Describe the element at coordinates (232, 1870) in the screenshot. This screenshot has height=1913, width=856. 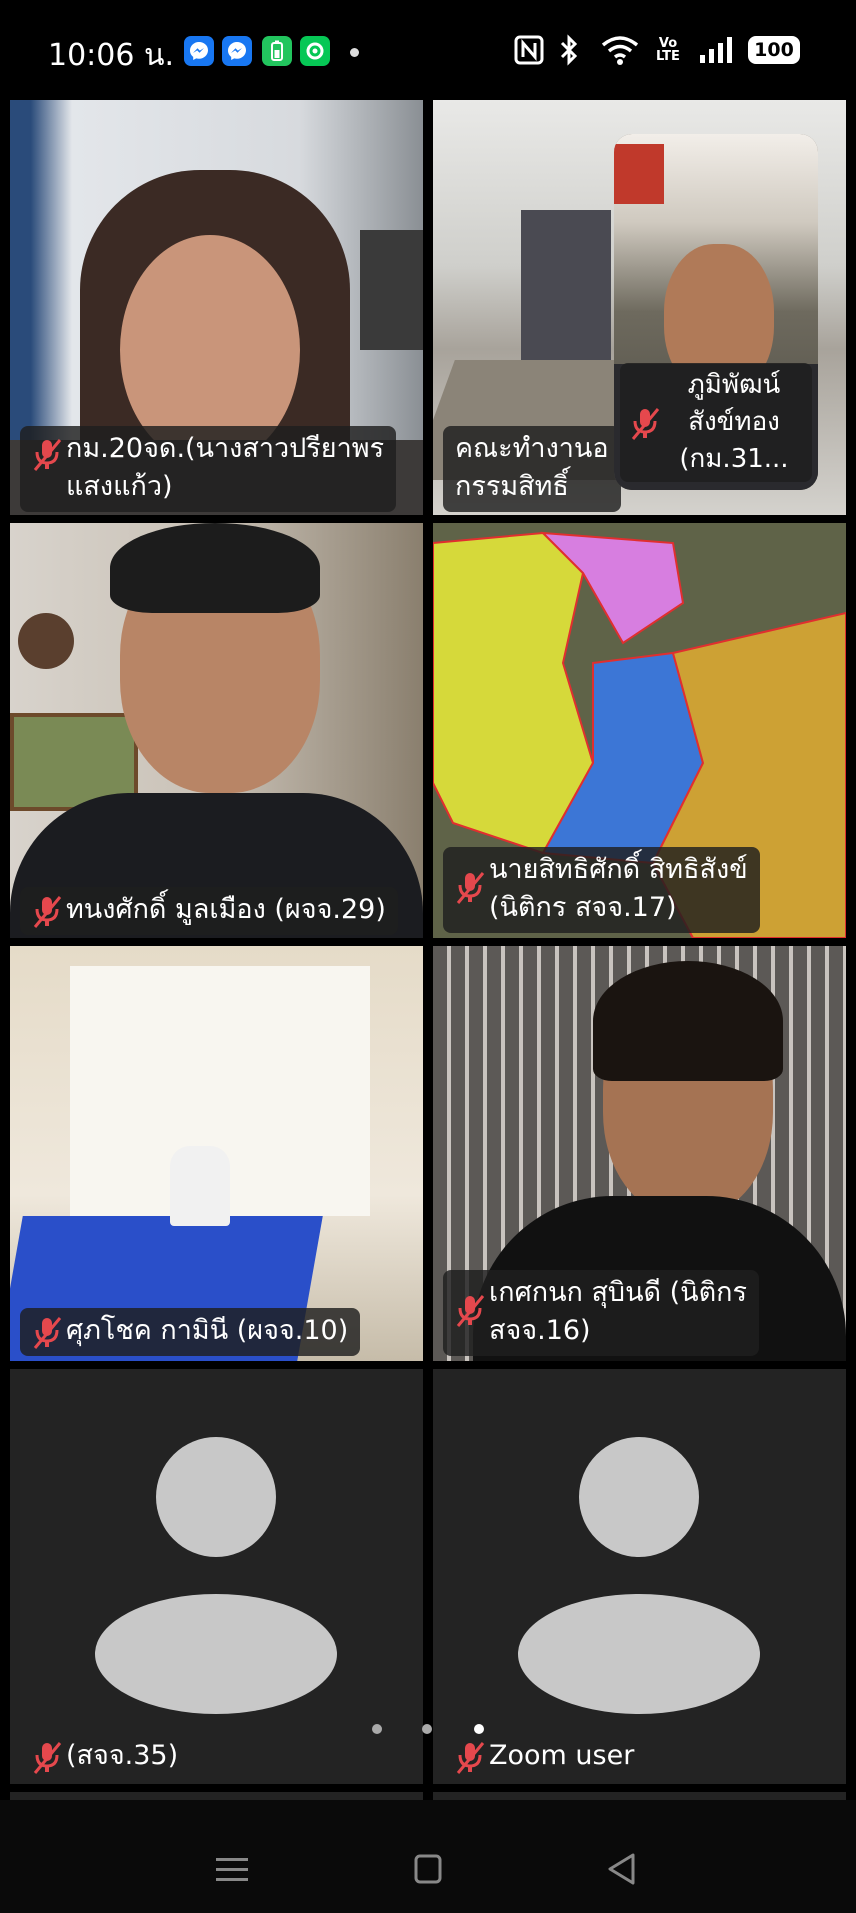
I see `menu-icon` at that location.